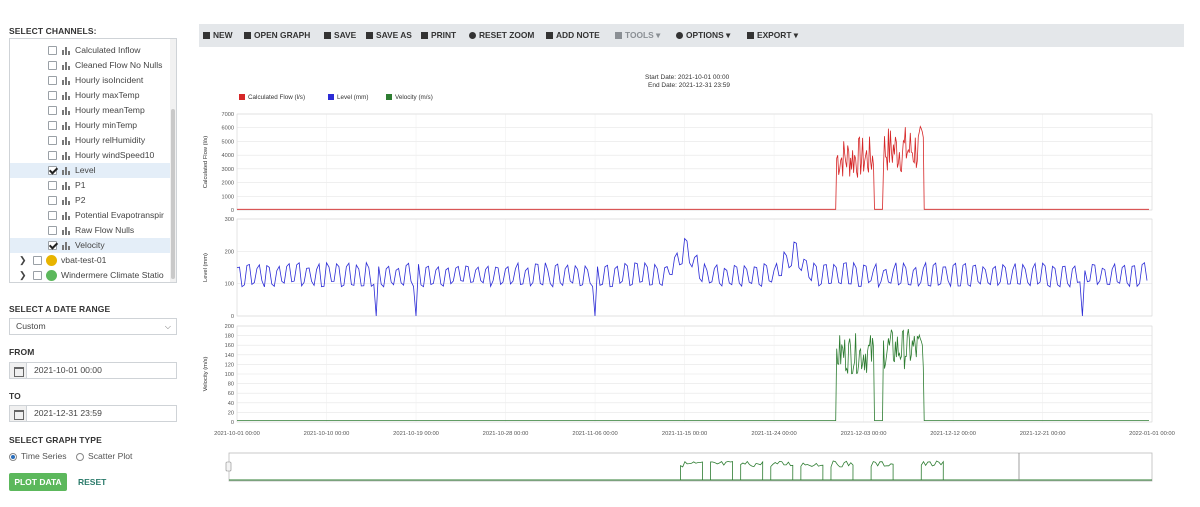 Image resolution: width=1200 pixels, height=507 pixels. Describe the element at coordinates (694, 162) in the screenshot. I see `panel-frame` at that location.